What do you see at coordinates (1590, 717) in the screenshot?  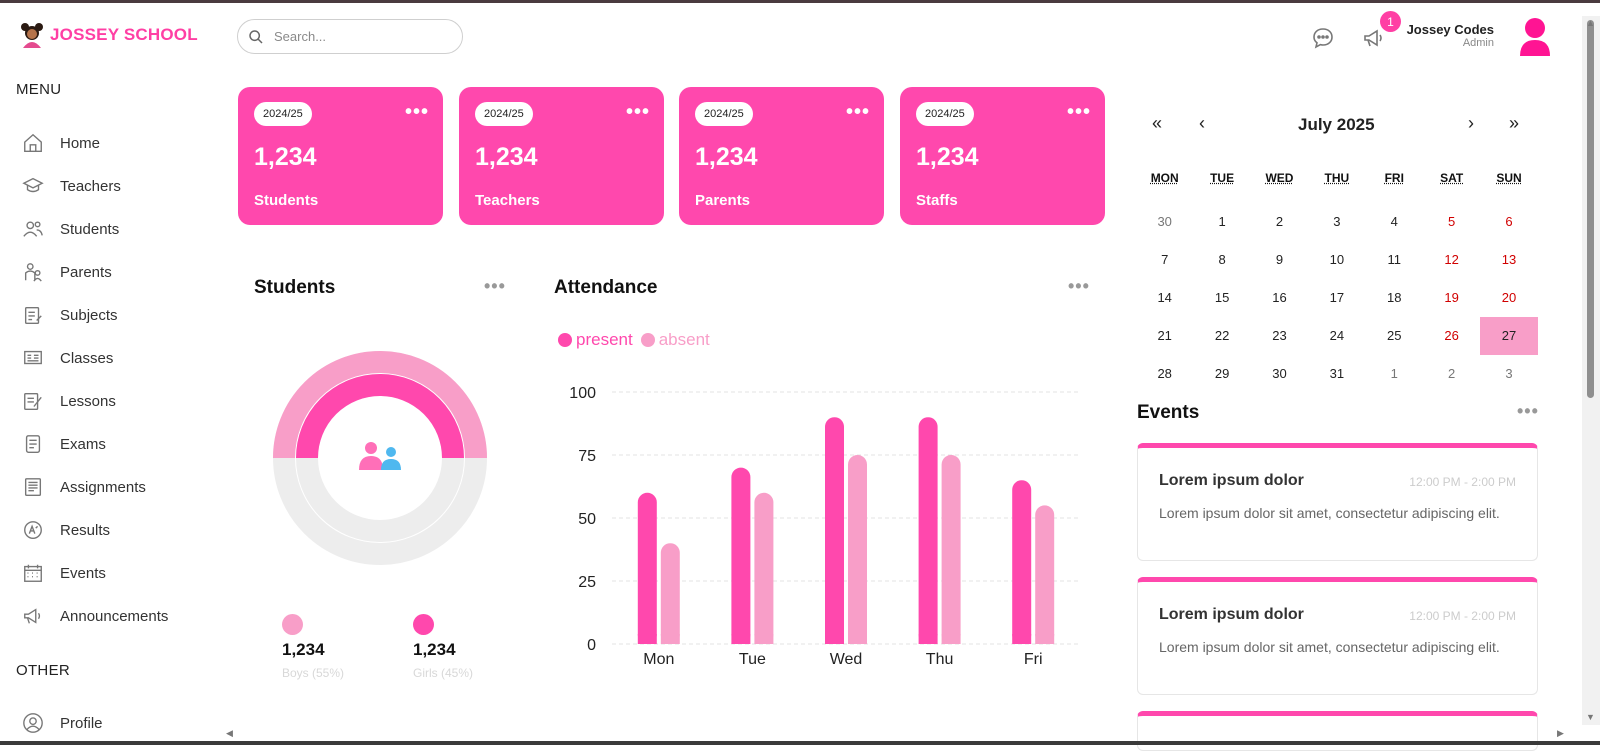 I see `scroll-down-arrow-icon: ▼` at bounding box center [1590, 717].